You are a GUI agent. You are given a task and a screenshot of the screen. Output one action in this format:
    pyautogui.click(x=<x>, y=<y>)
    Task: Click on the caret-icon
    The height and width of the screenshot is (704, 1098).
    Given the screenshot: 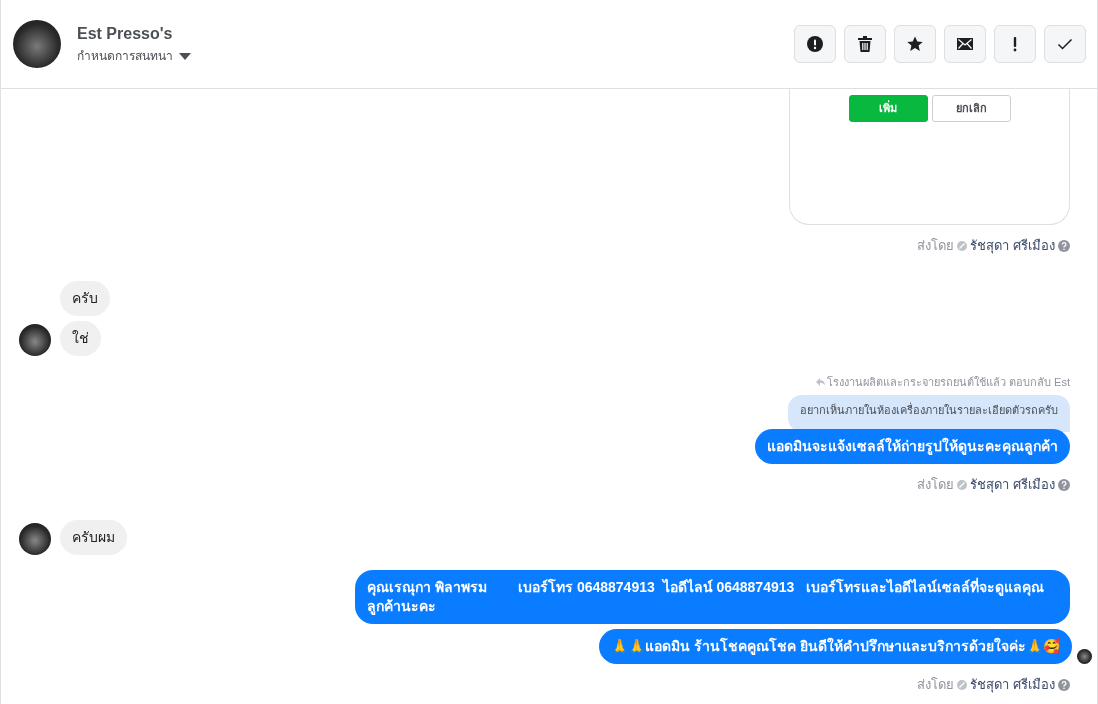 What is the action you would take?
    pyautogui.click(x=185, y=56)
    